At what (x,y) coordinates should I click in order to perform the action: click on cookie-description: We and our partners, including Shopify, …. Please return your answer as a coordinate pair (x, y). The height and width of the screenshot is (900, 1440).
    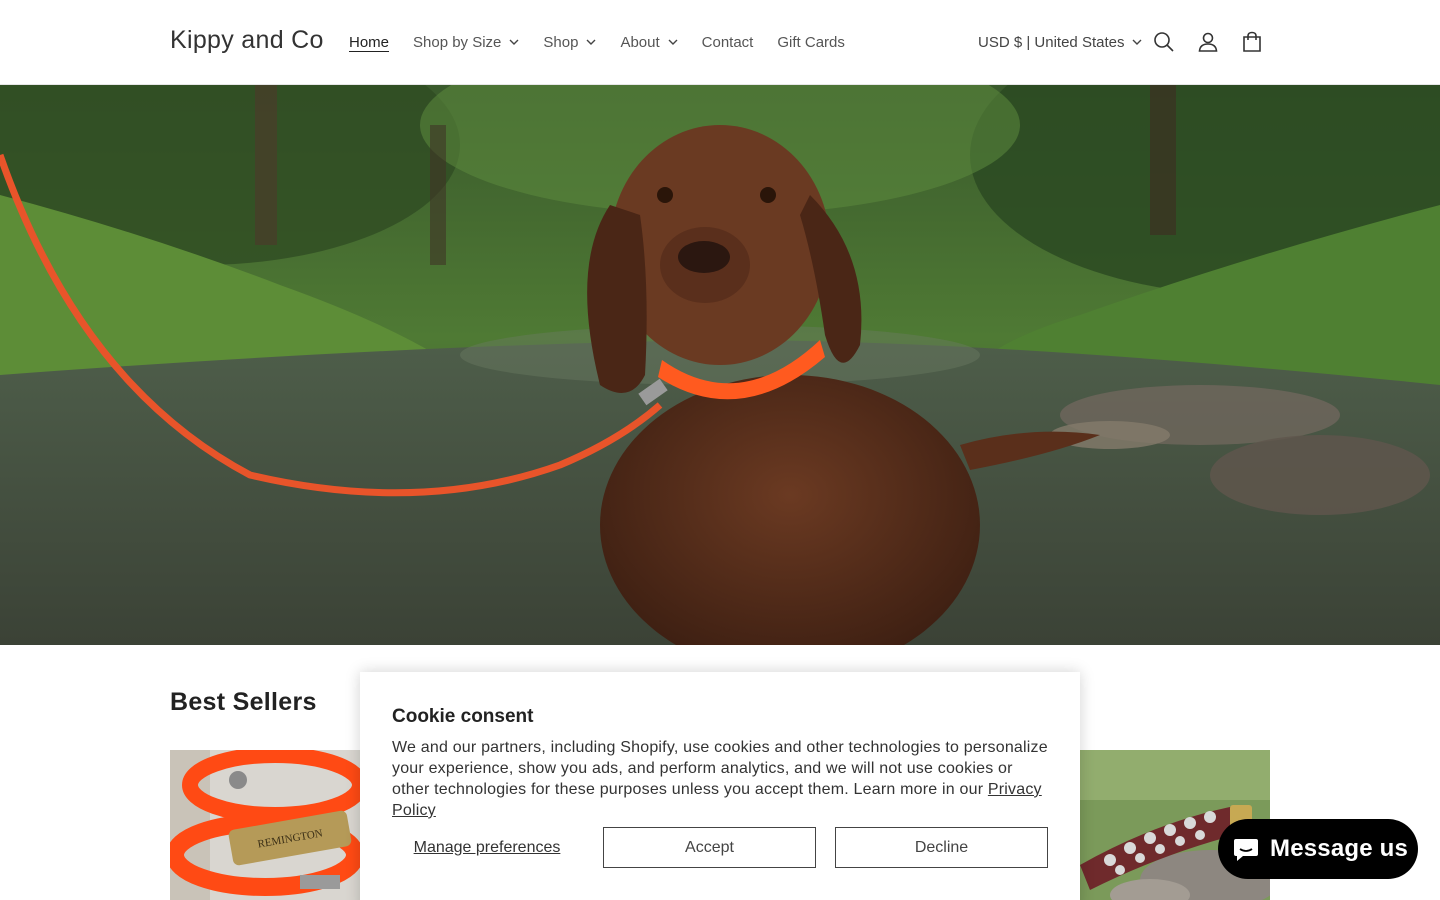
    Looking at the image, I should click on (720, 779).